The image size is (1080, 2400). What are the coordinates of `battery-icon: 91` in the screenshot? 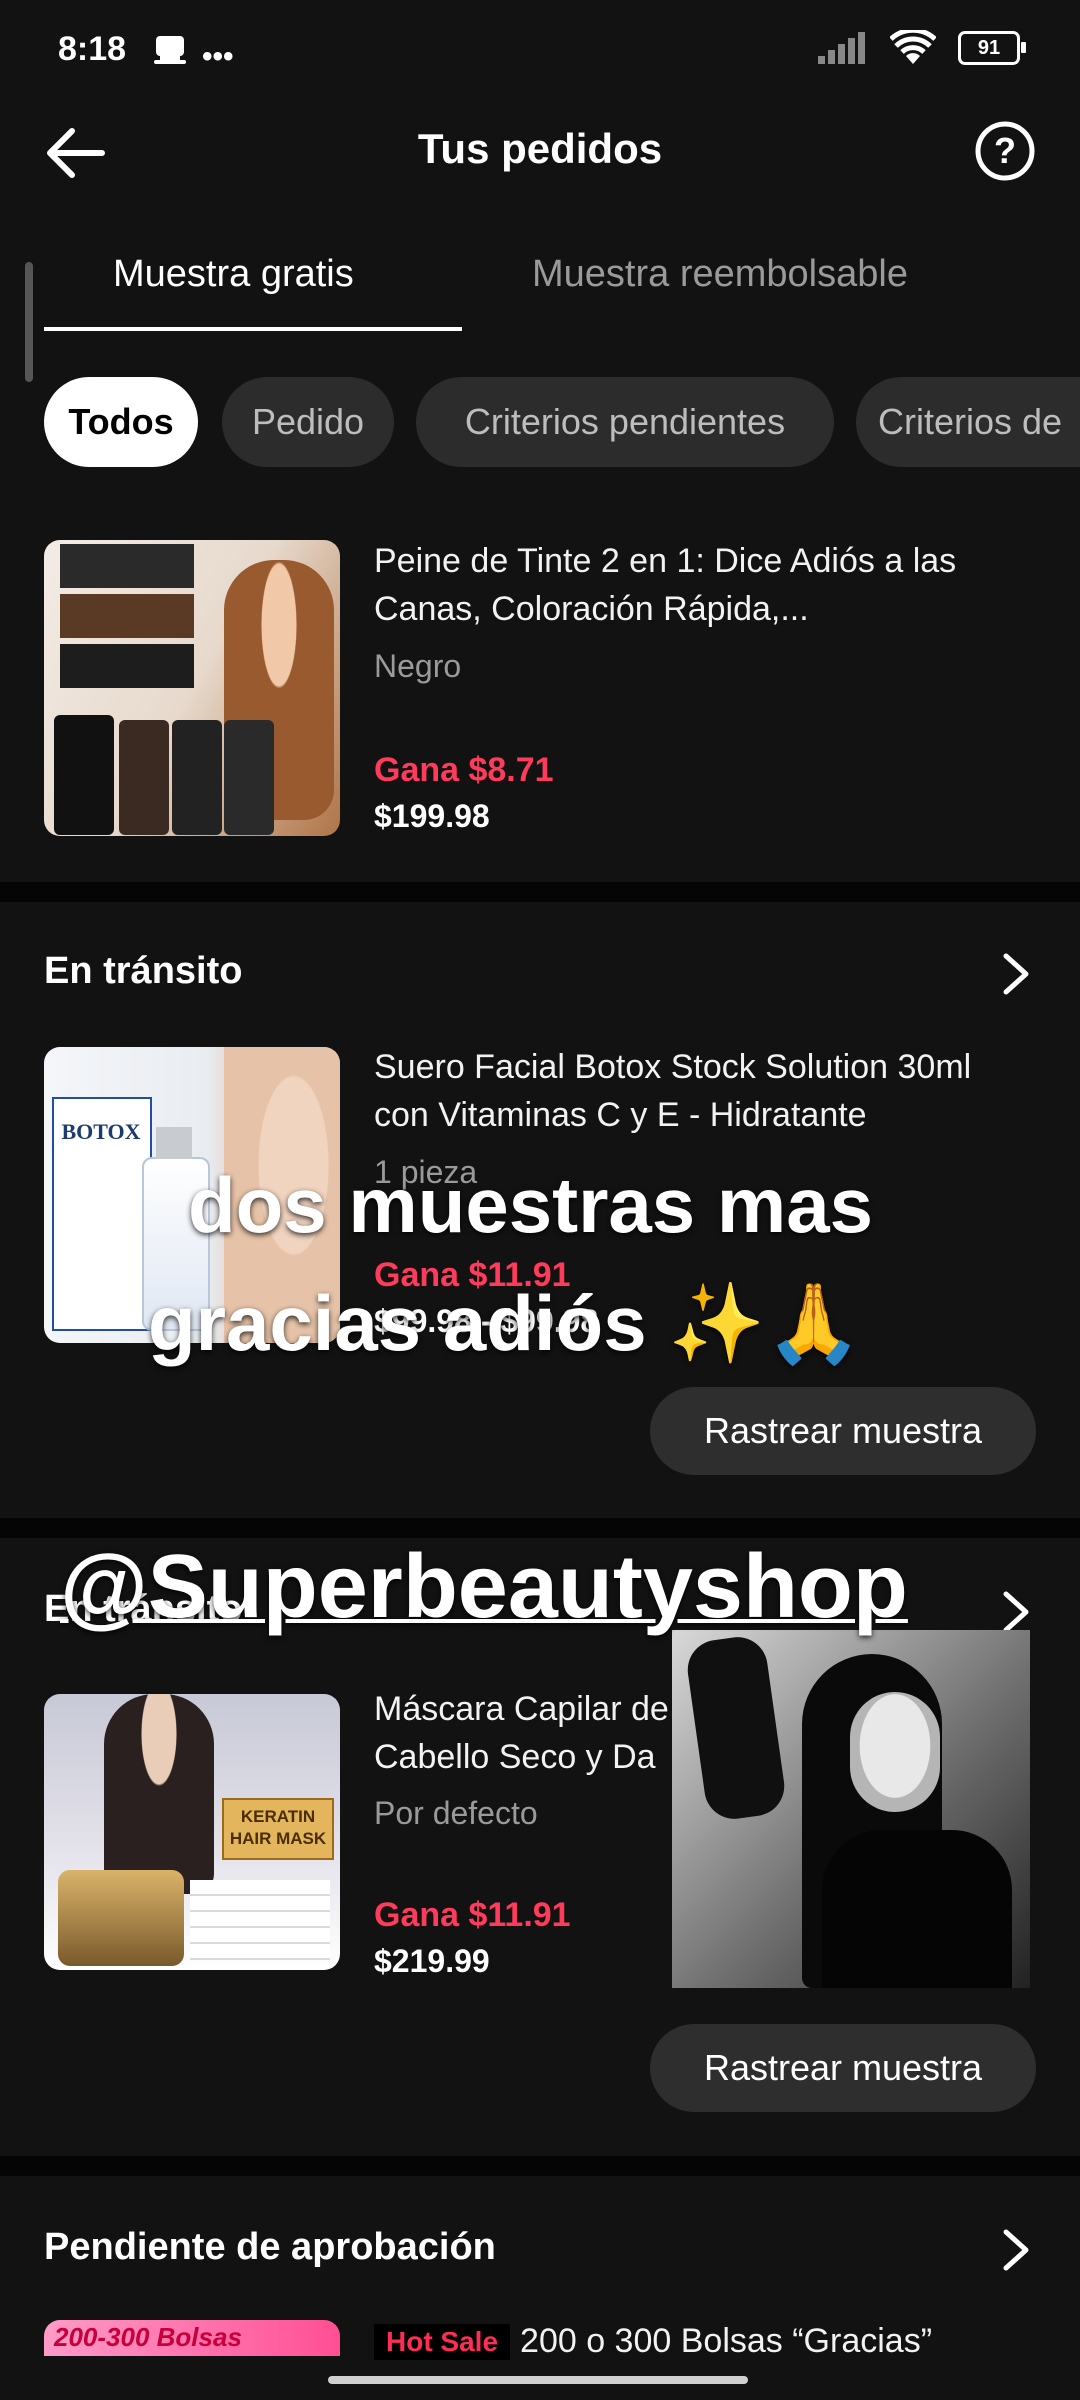 It's located at (992, 48).